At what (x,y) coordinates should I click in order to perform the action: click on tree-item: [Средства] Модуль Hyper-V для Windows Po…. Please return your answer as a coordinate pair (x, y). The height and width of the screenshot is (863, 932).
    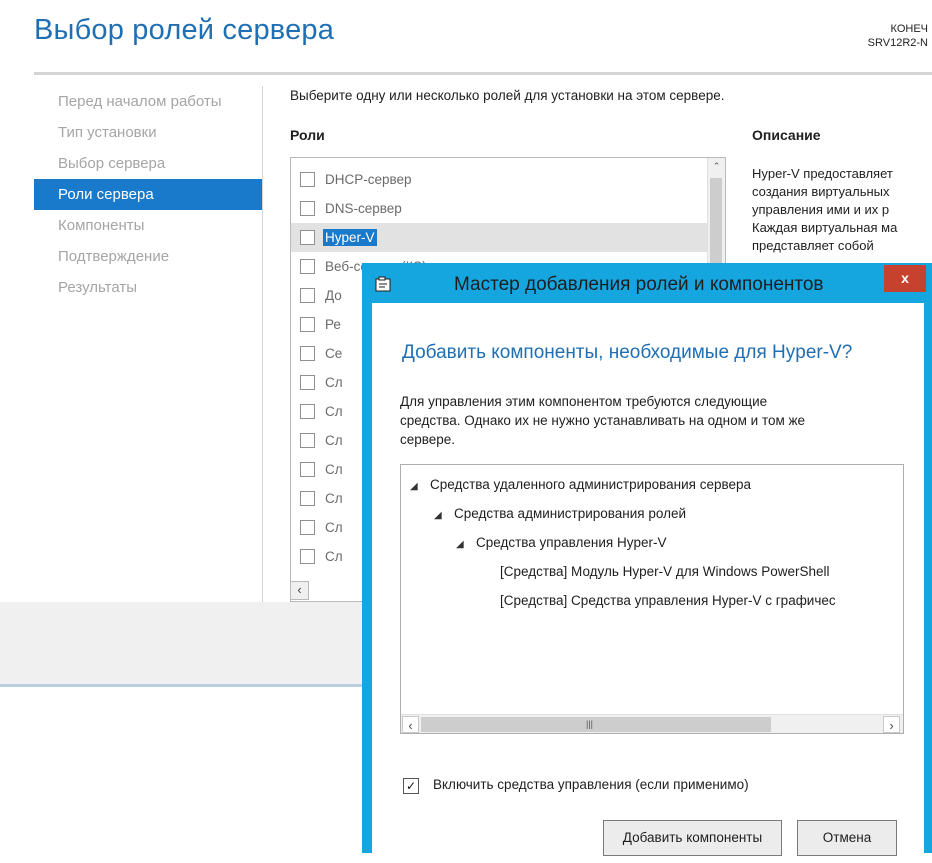
    Looking at the image, I should click on (665, 572).